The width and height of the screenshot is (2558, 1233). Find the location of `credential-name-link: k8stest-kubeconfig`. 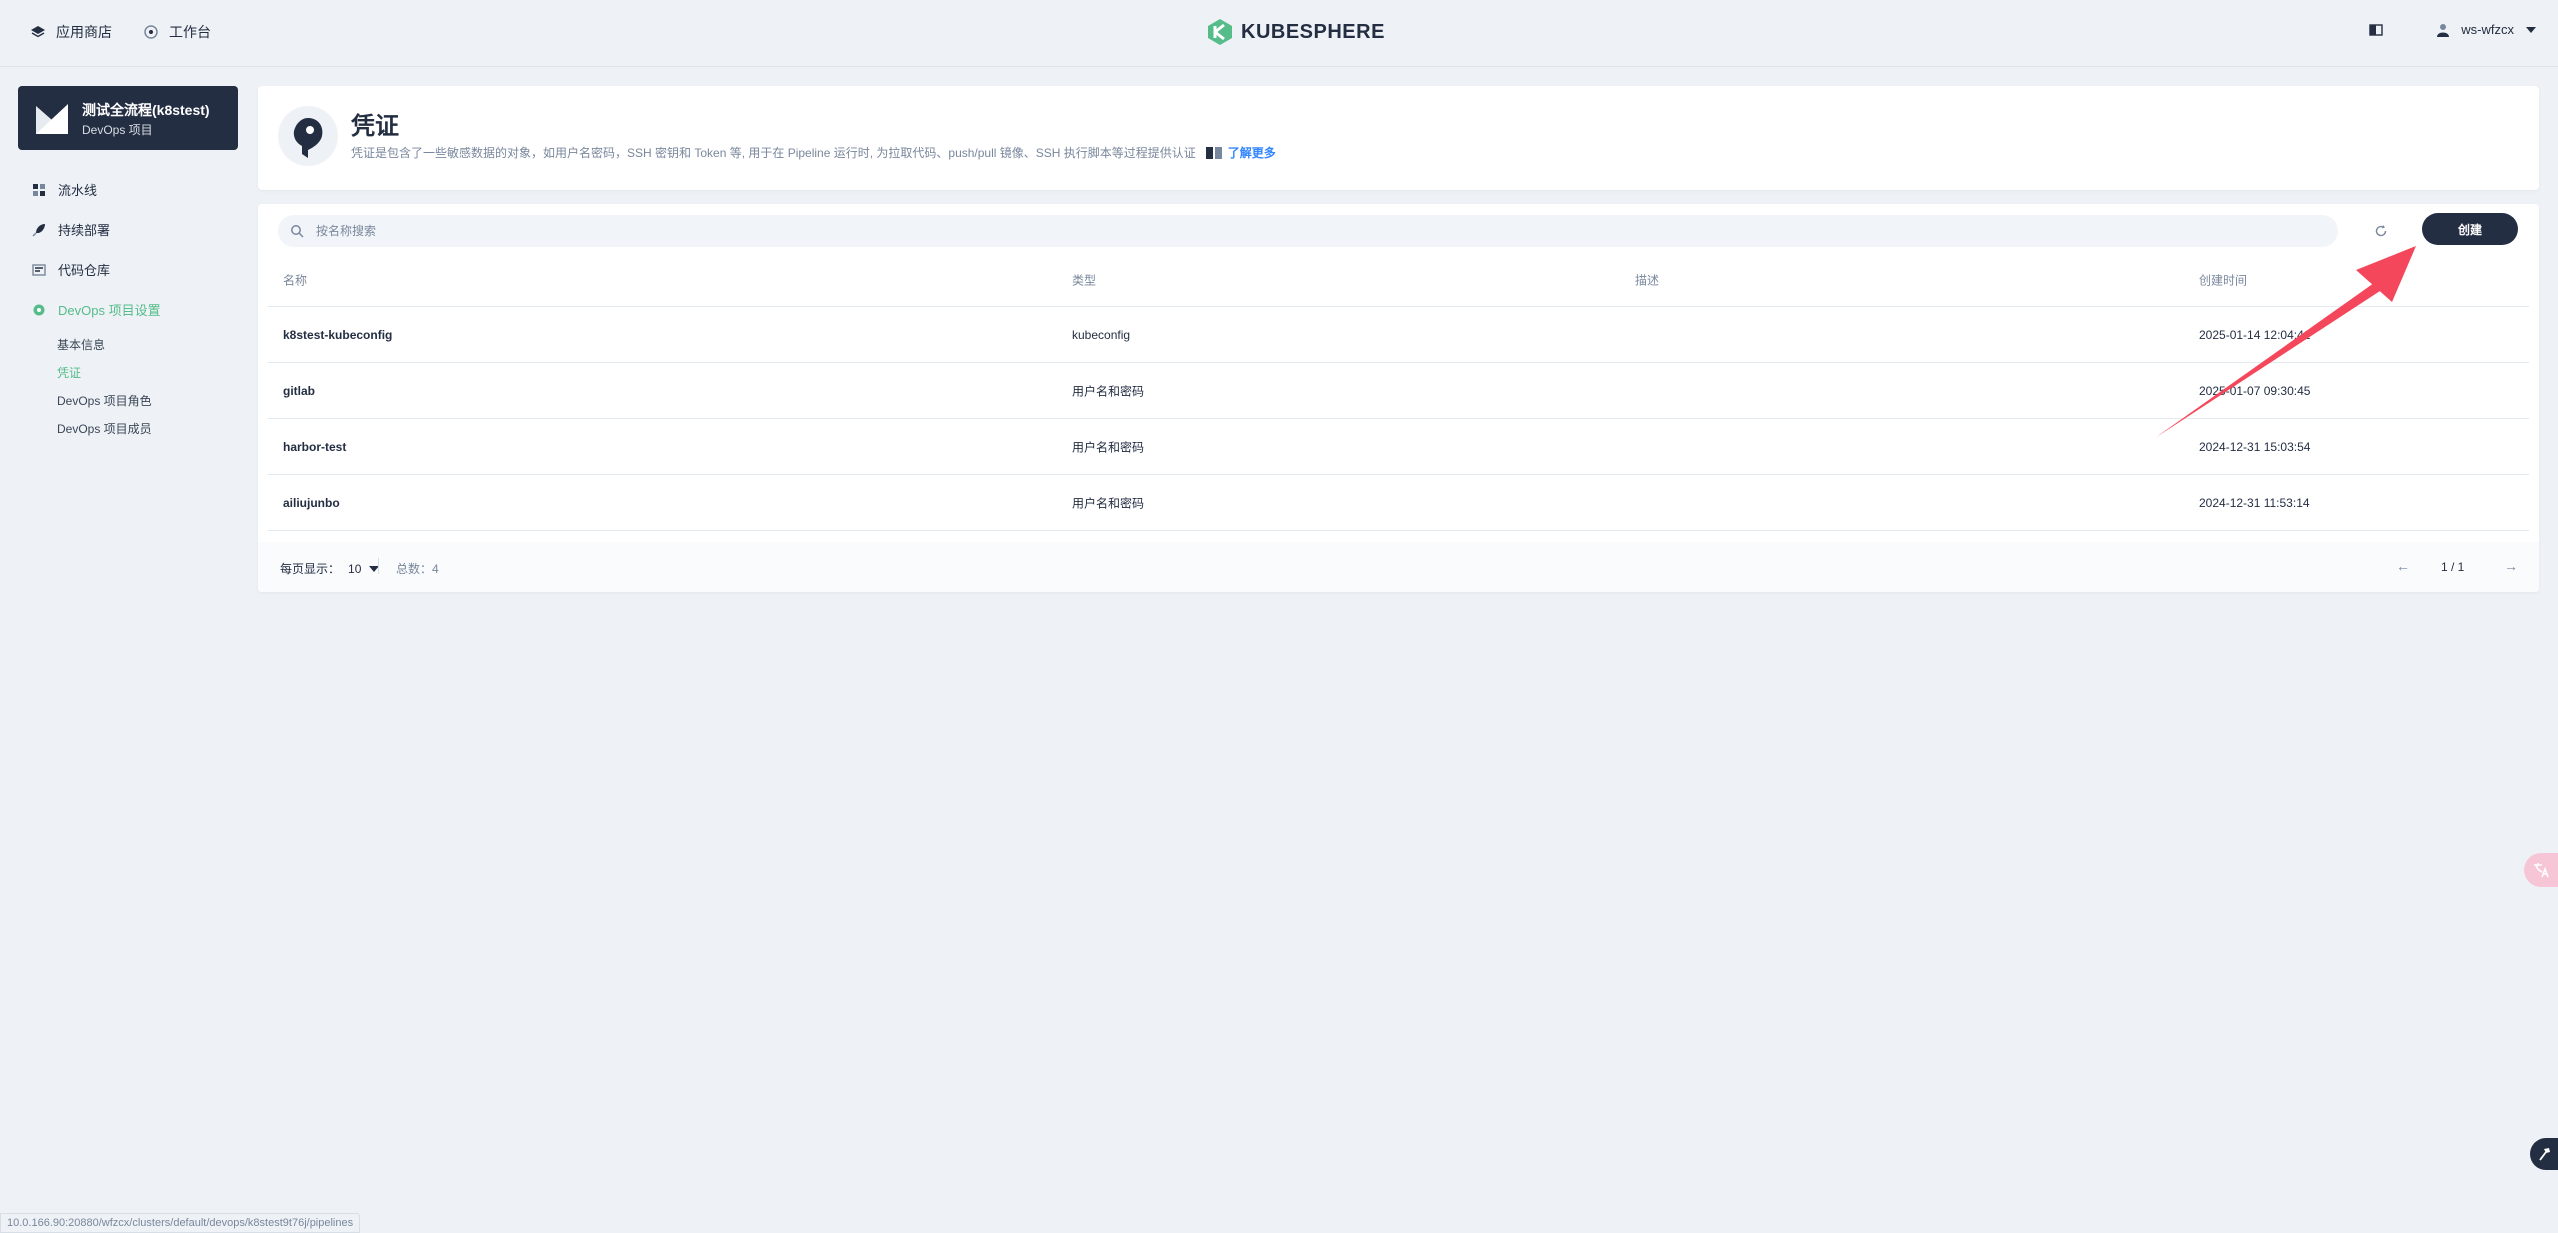

credential-name-link: k8stest-kubeconfig is located at coordinates (337, 335).